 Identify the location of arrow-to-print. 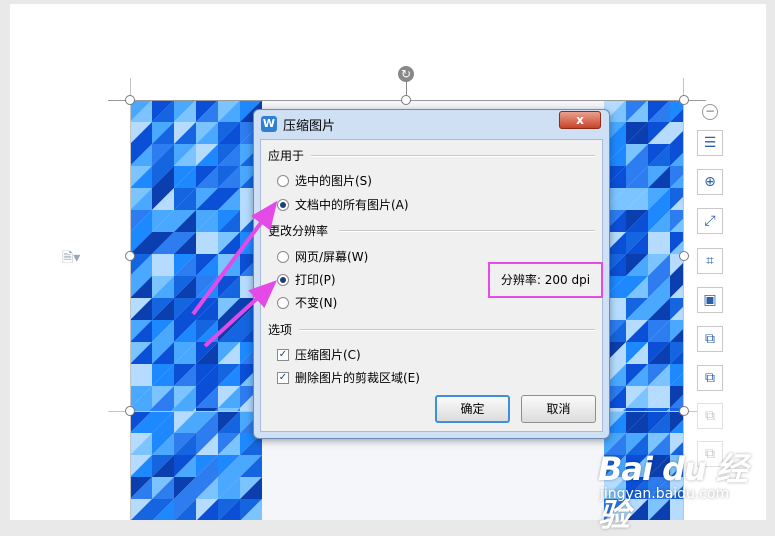
(240, 314).